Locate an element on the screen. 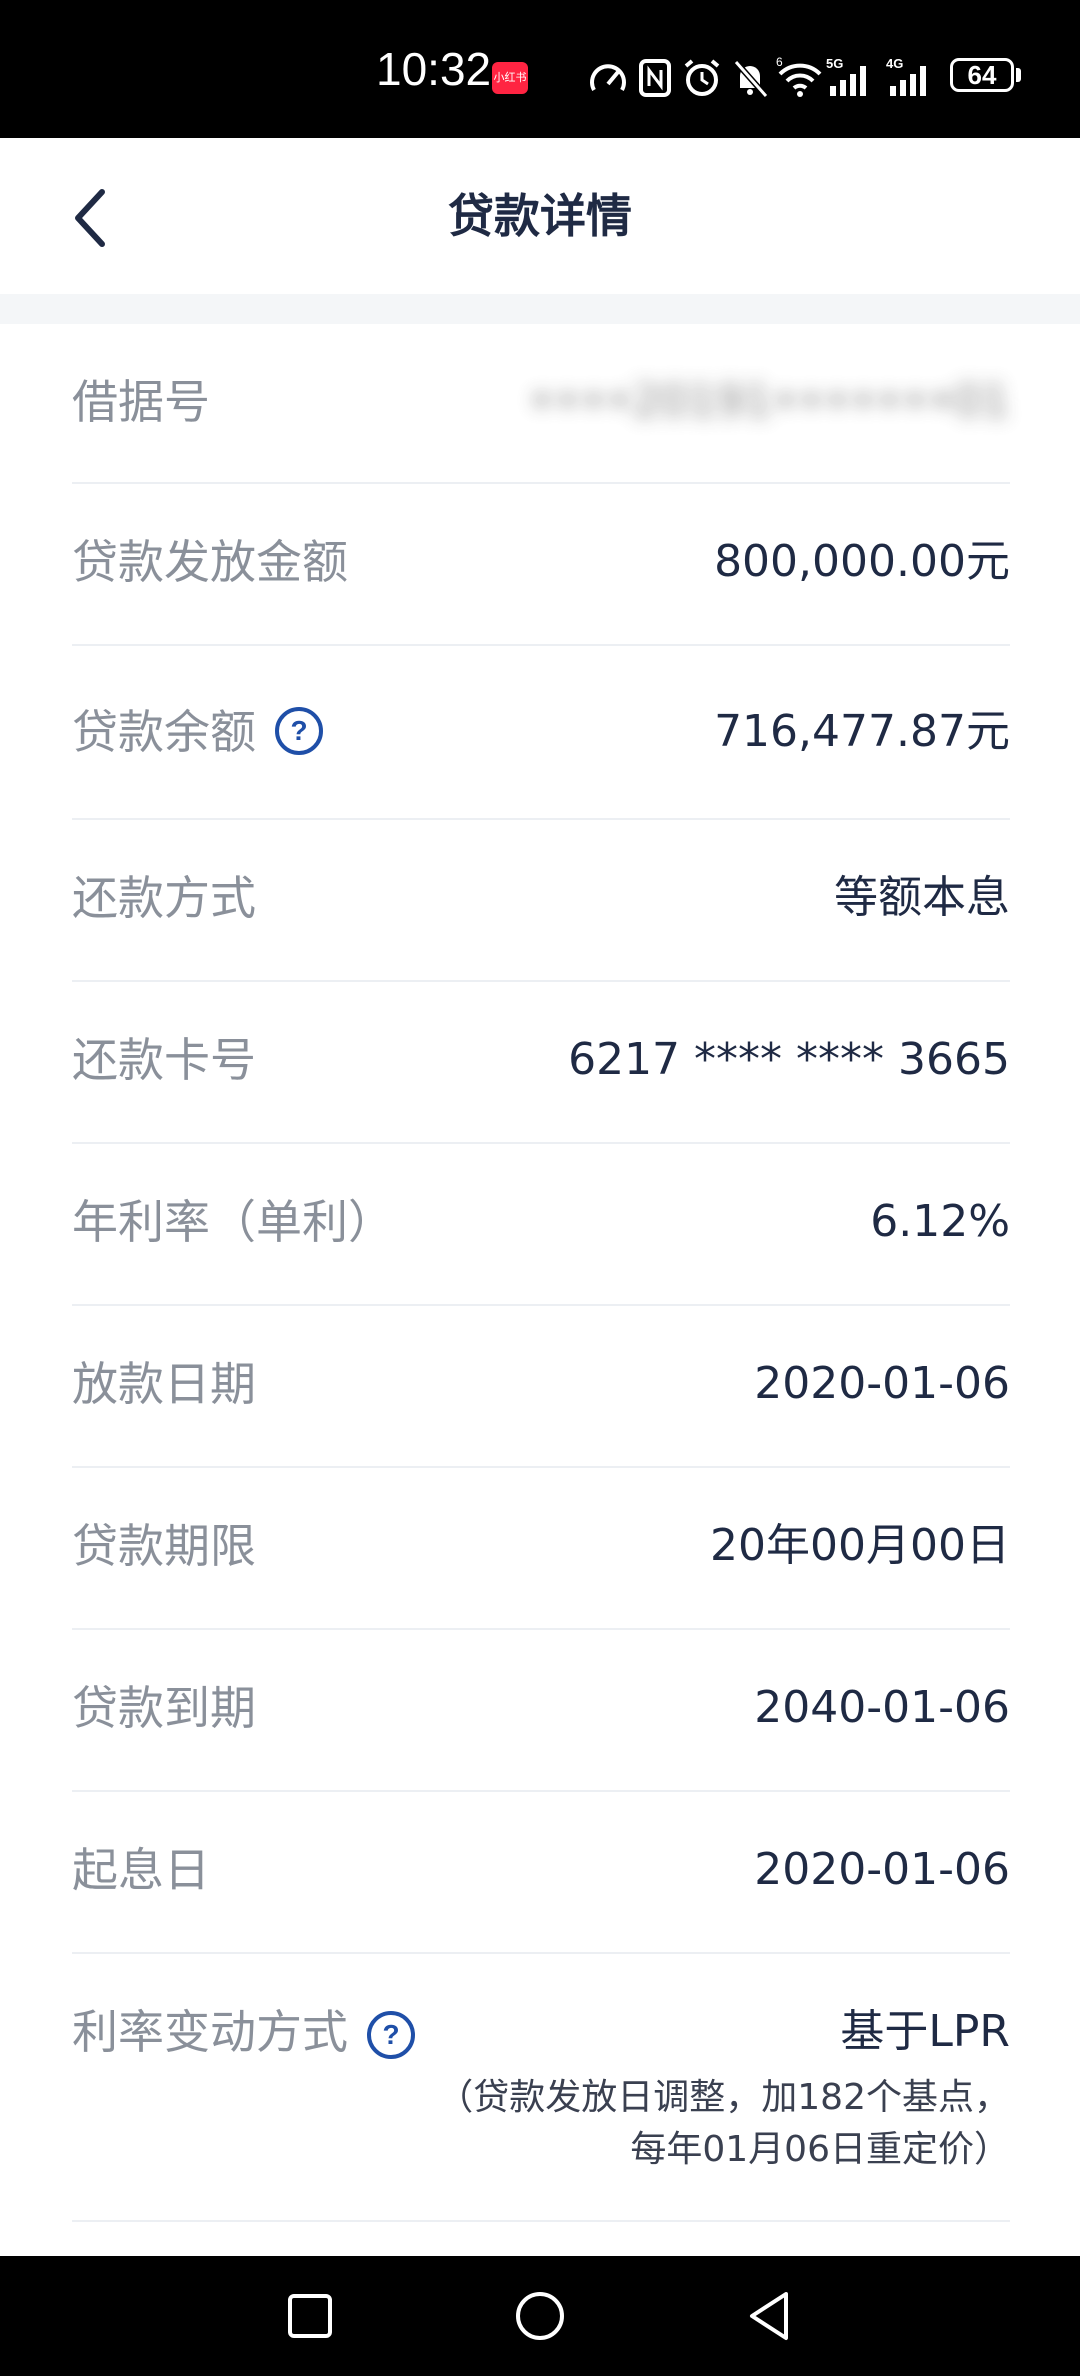  row-label: 借据号 is located at coordinates (141, 402).